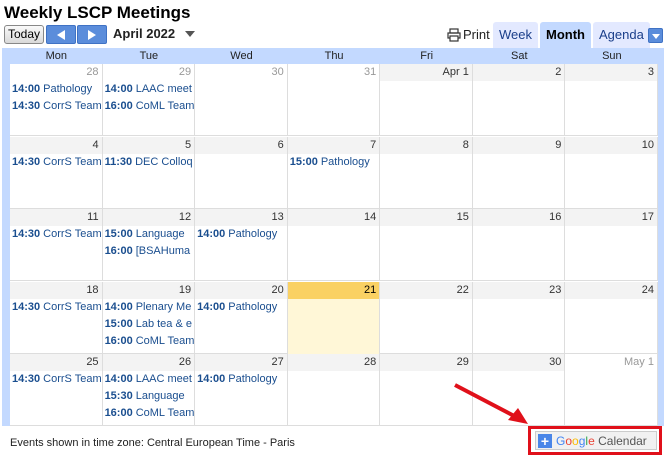  What do you see at coordinates (148, 290) in the screenshot?
I see `day-number: 19` at bounding box center [148, 290].